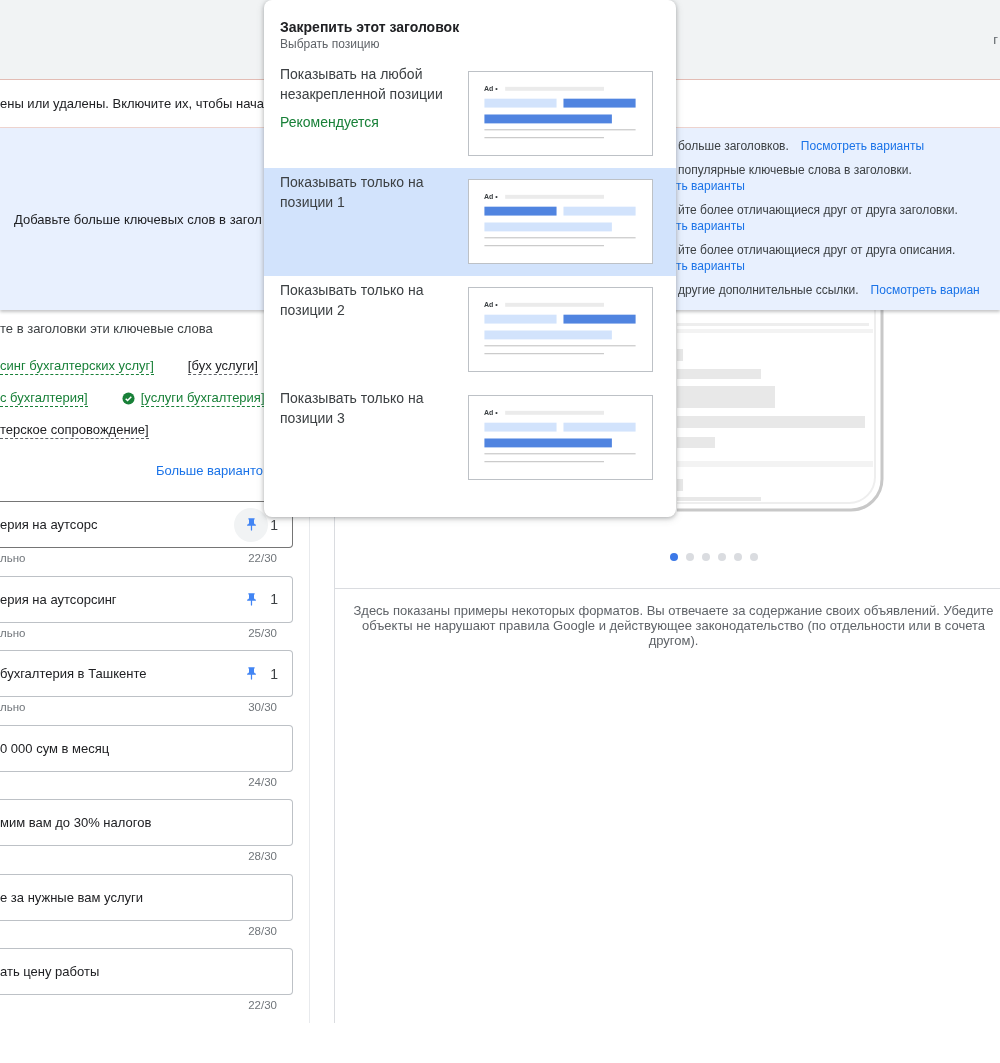 The width and height of the screenshot is (1000, 1063). Describe the element at coordinates (352, 192) in the screenshot. I see `option-label: Показывать только на позиции 1` at that location.